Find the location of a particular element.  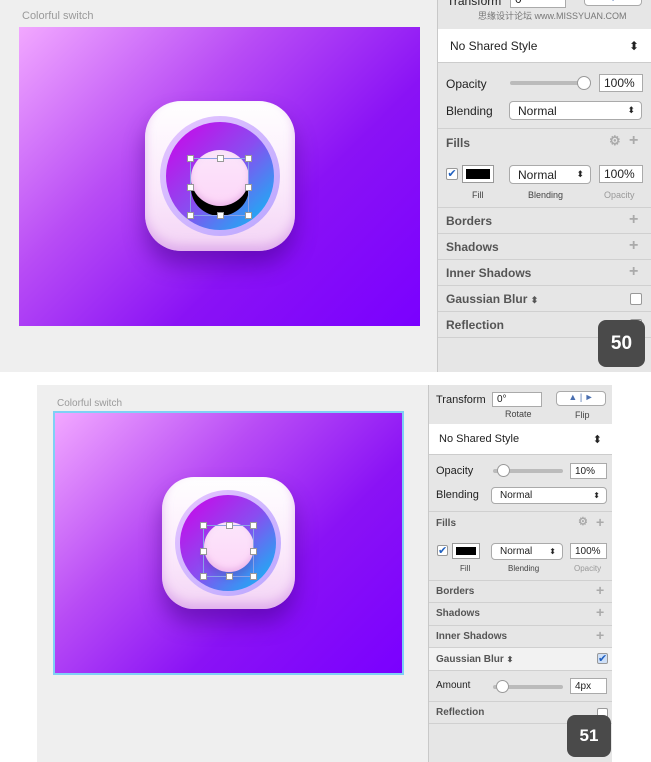

fill-opacity-label: Opacity is located at coordinates (619, 195).